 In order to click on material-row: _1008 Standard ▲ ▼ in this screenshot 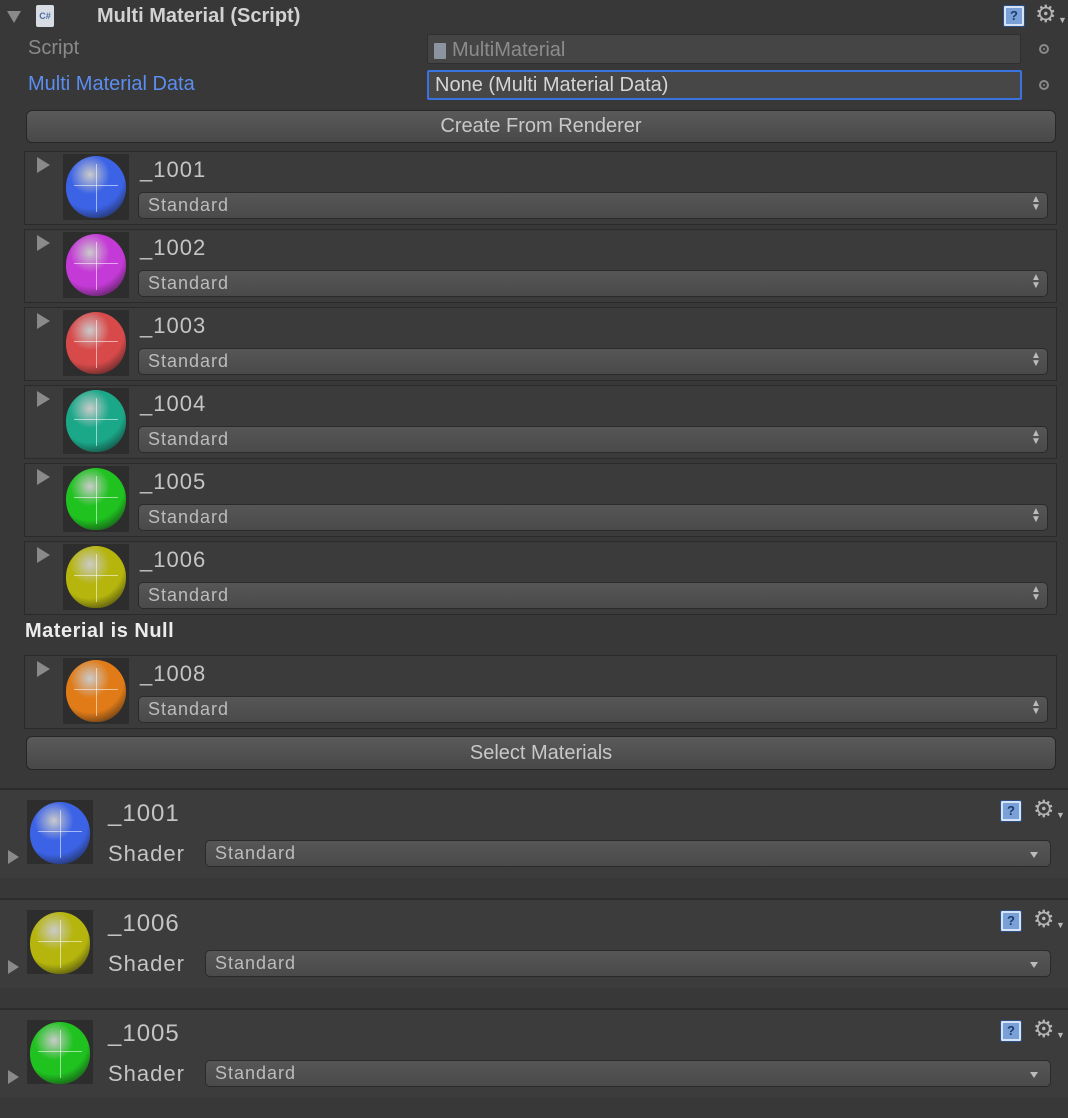, I will do `click(540, 692)`.